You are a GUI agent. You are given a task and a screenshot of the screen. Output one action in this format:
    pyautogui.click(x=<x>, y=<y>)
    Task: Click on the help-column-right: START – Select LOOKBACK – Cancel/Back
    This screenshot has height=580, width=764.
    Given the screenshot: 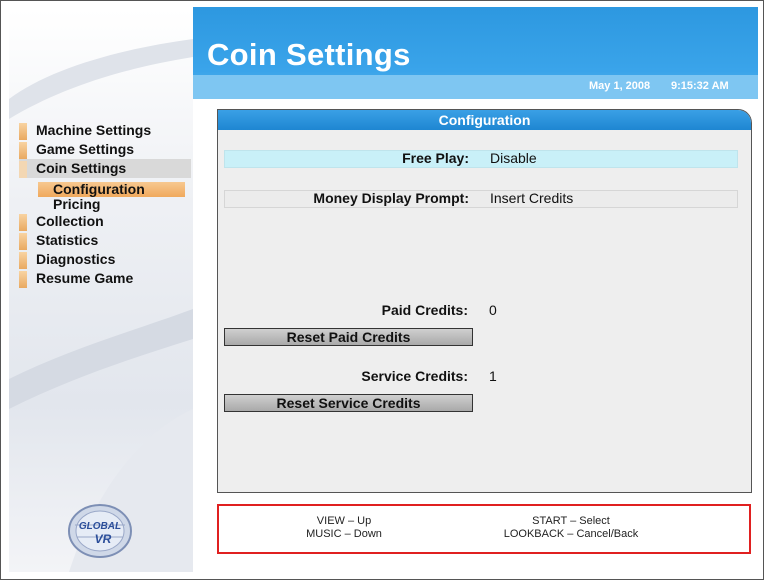 What is the action you would take?
    pyautogui.click(x=571, y=528)
    